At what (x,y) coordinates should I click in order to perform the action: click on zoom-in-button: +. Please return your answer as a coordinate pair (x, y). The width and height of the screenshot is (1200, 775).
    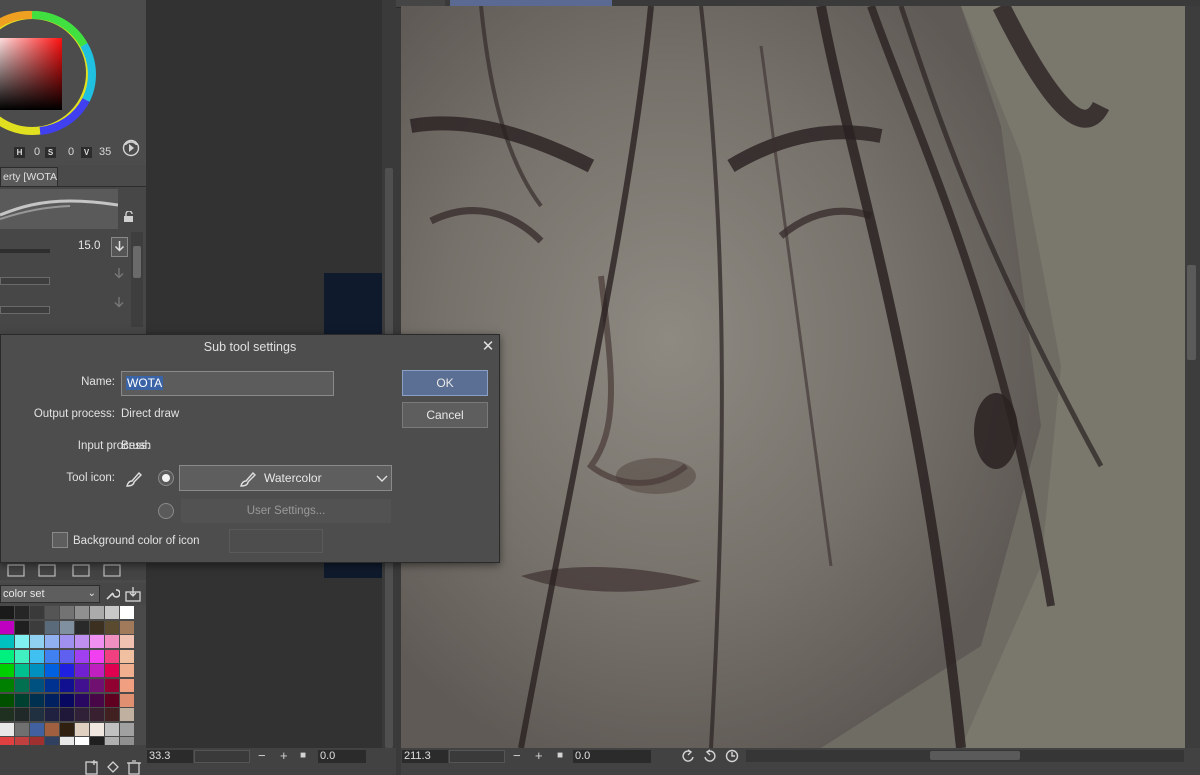
    Looking at the image, I should click on (284, 755).